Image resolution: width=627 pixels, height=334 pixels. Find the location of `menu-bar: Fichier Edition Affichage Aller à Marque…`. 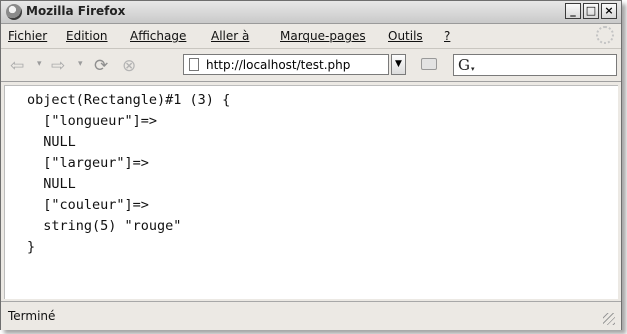

menu-bar: Fichier Edition Affichage Aller à Marque… is located at coordinates (311, 36).